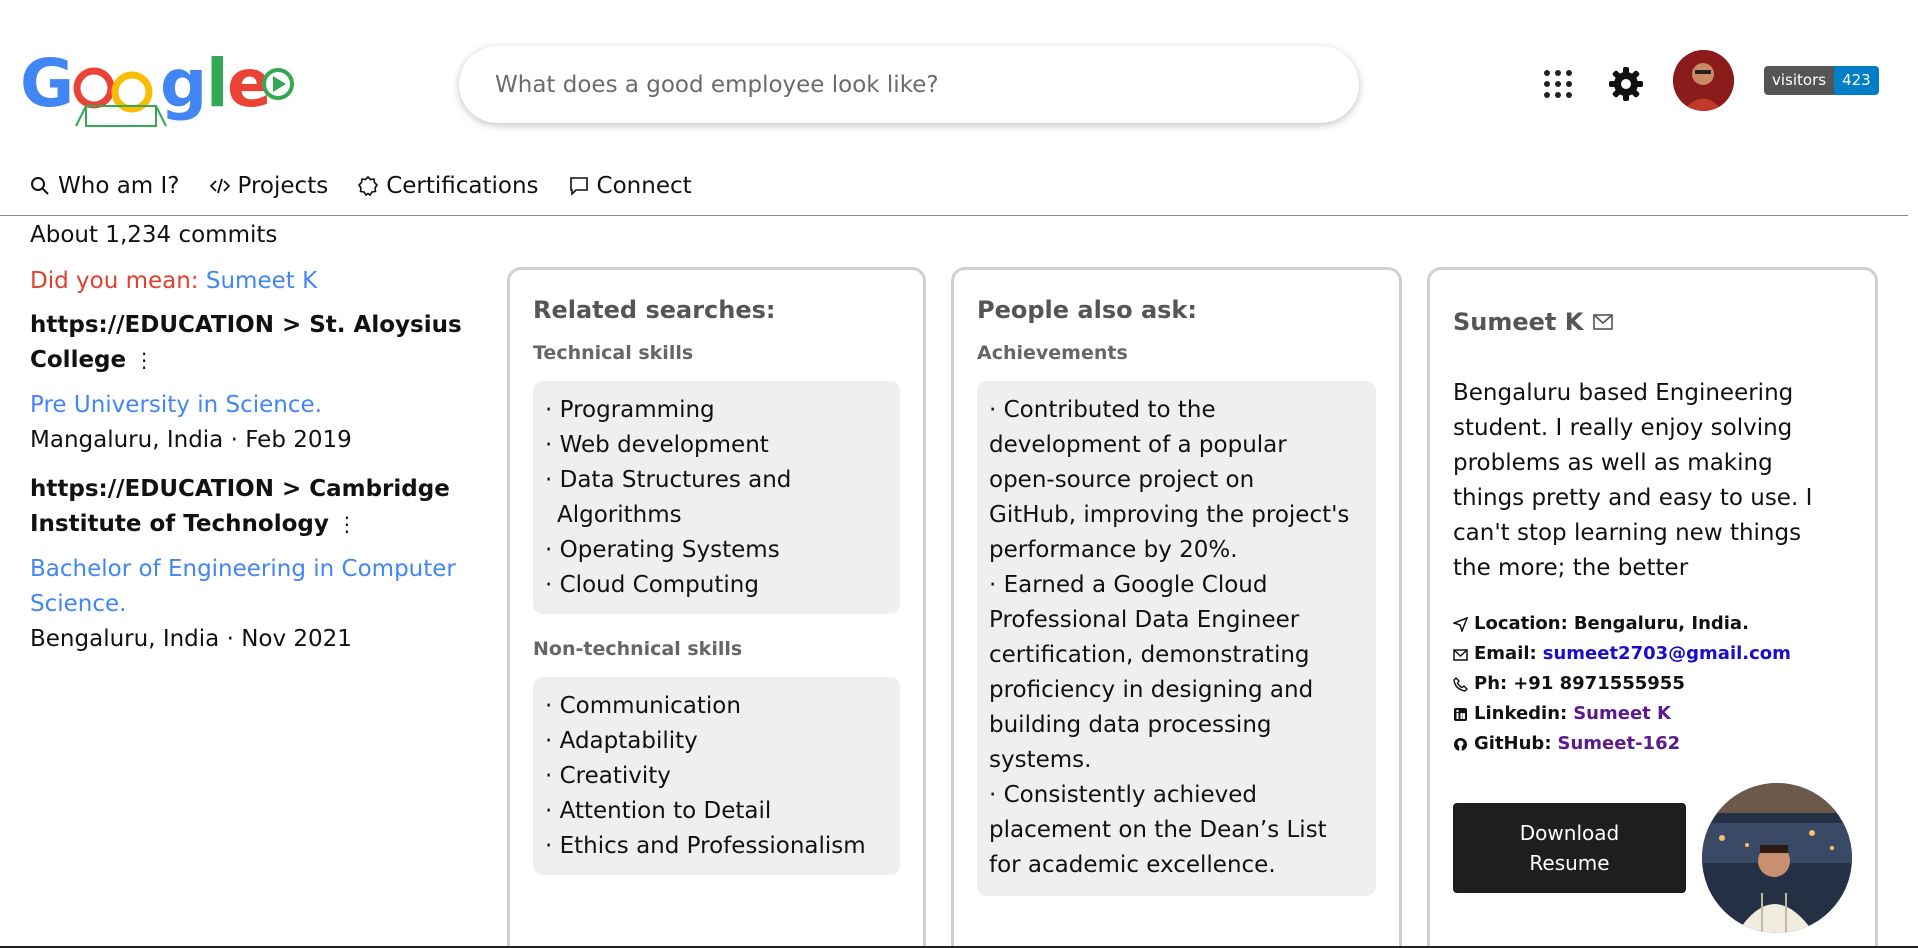 This screenshot has width=1918, height=948. I want to click on github-icon, so click(1460, 744).